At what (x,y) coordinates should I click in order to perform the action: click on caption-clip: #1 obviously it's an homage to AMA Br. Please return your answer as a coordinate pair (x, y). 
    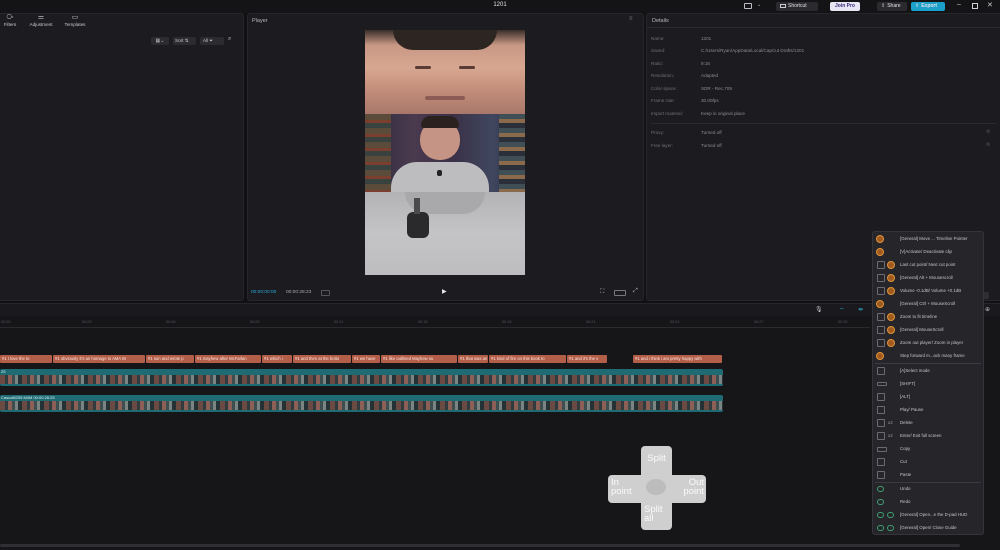
    Looking at the image, I should click on (99, 359).